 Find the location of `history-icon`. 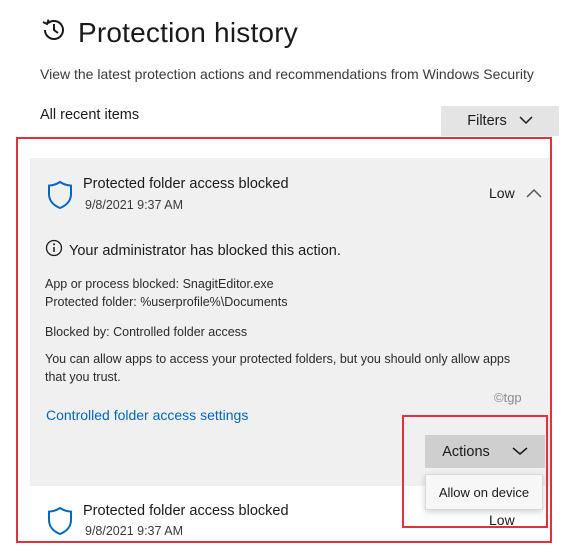

history-icon is located at coordinates (54, 32).